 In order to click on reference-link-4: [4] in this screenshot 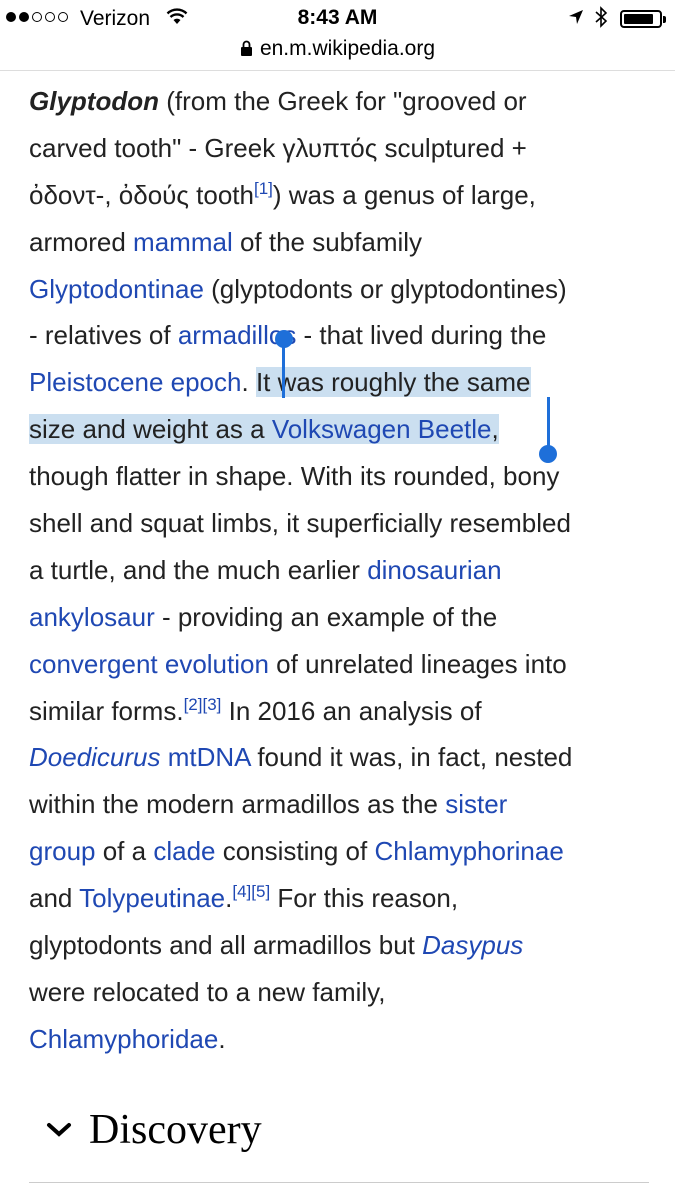, I will do `click(241, 891)`.